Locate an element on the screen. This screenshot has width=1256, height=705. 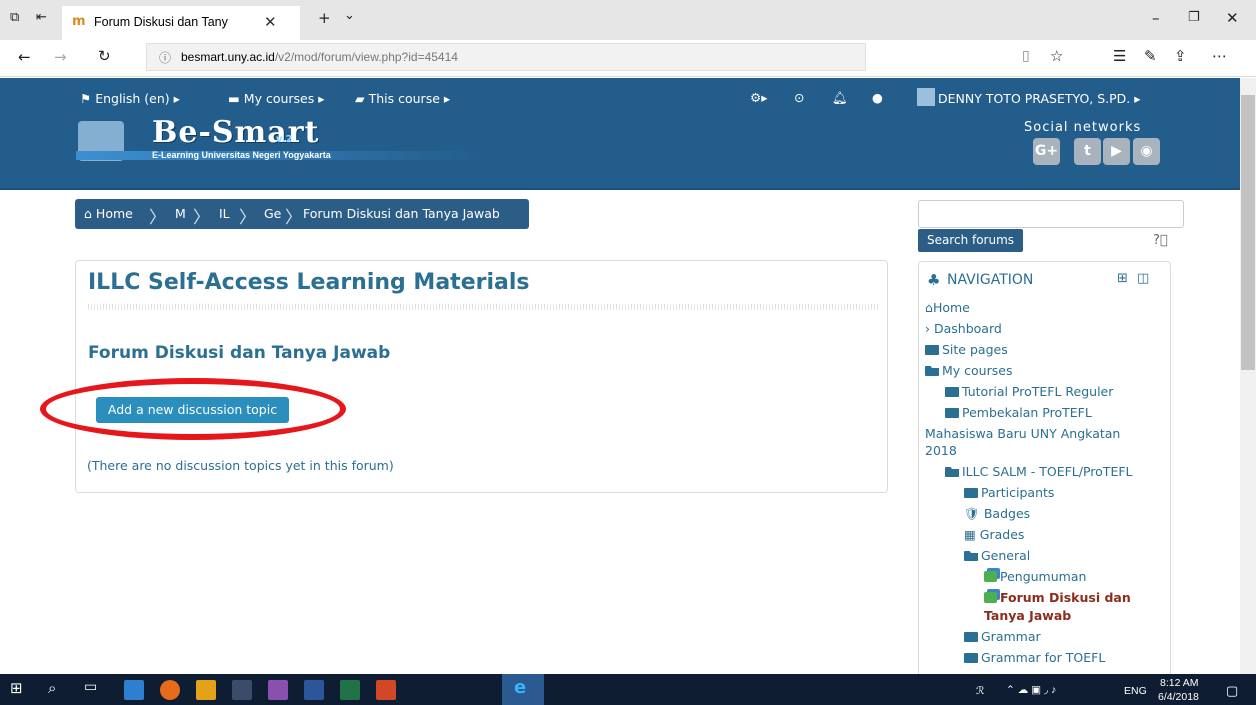
word-icon is located at coordinates (314, 690).